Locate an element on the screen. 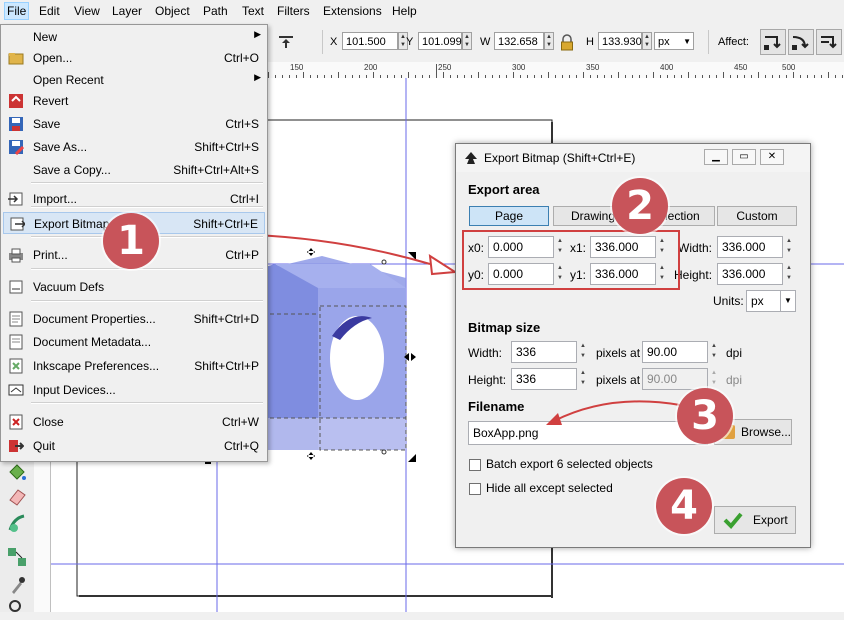 This screenshot has width=844, height=620. menu-item-label: Vacuum Defs is located at coordinates (69, 287).